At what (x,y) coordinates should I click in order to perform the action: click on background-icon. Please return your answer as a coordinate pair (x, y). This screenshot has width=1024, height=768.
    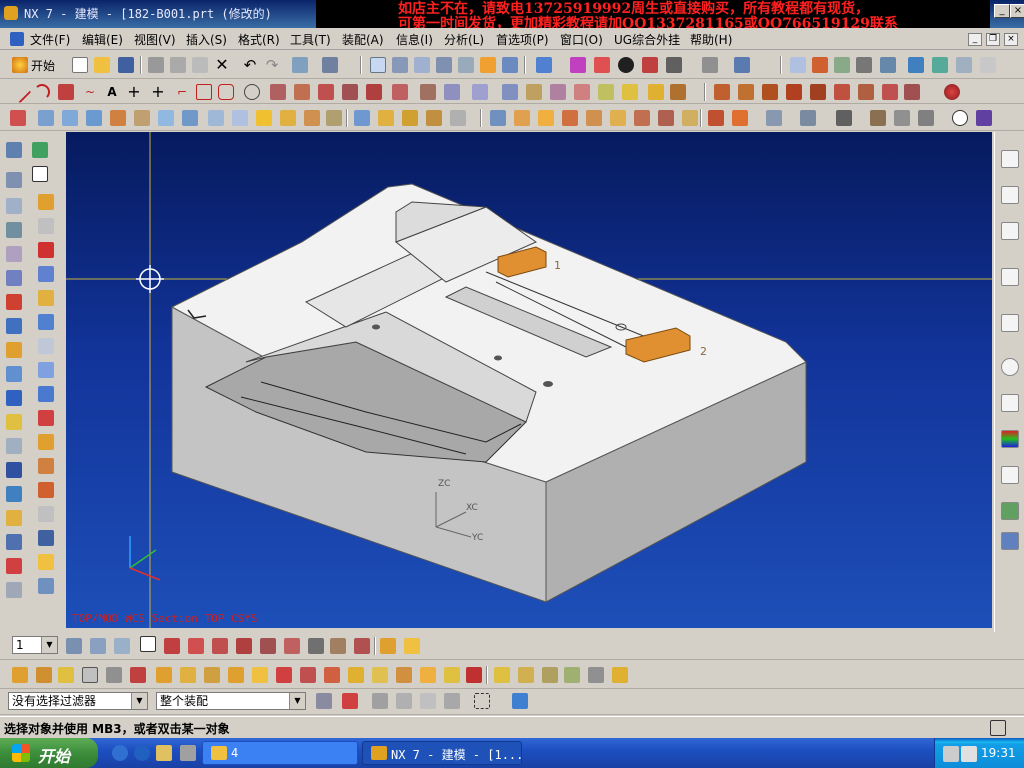
    Looking at the image, I should click on (626, 65).